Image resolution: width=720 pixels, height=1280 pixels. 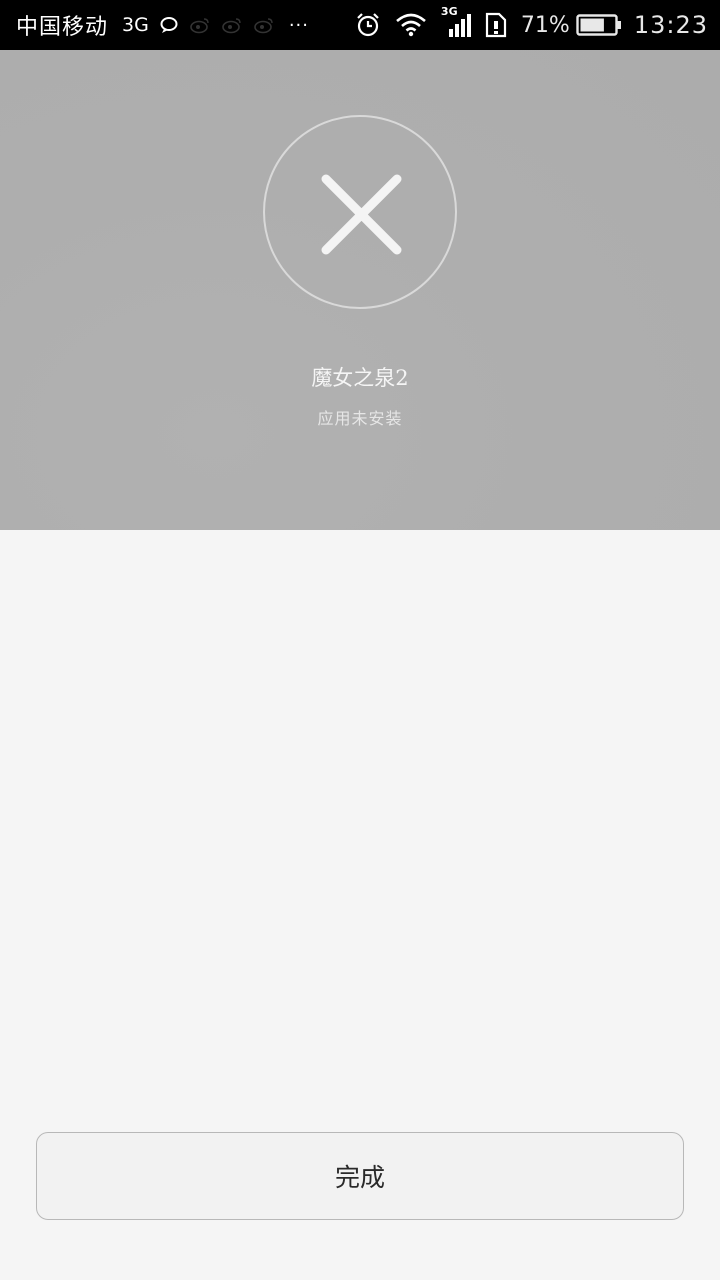 I want to click on carrier-name: 中国移动, so click(x=62, y=27).